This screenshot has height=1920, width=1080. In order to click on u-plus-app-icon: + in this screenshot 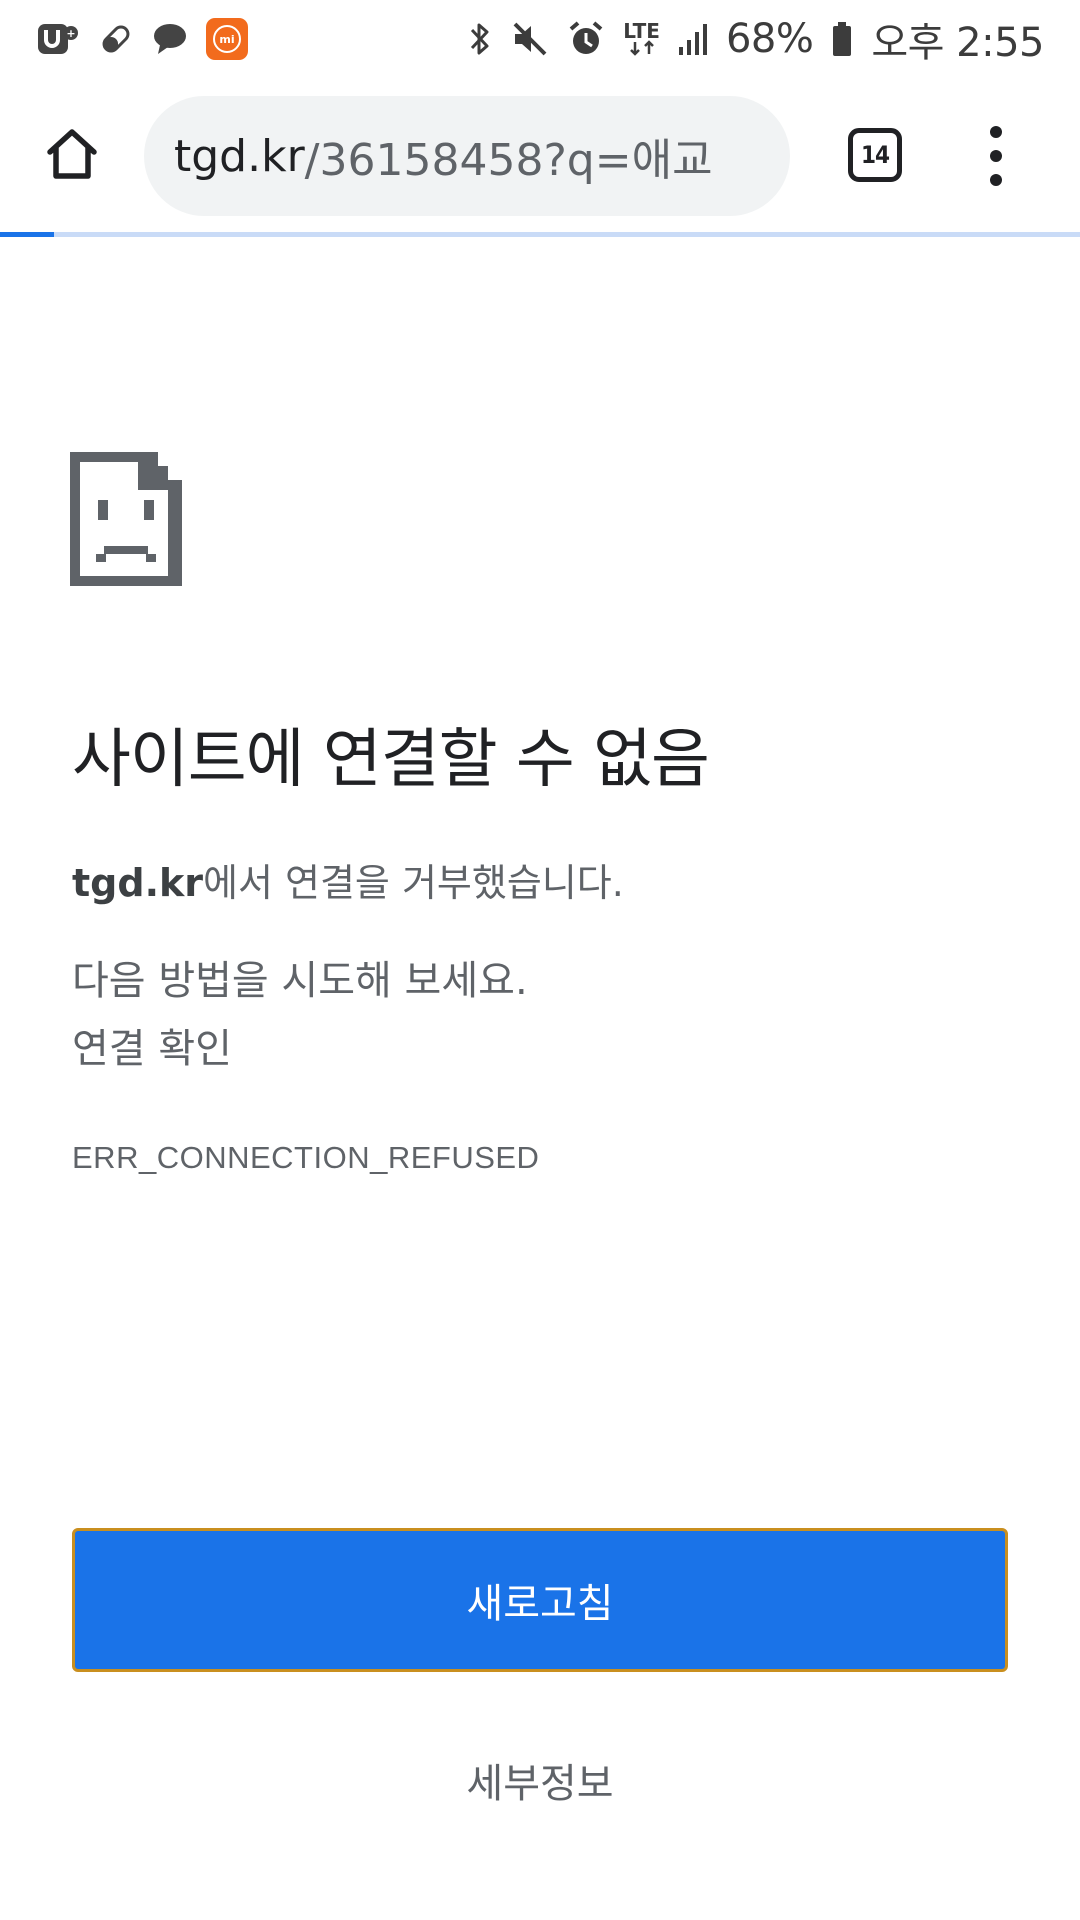, I will do `click(58, 39)`.